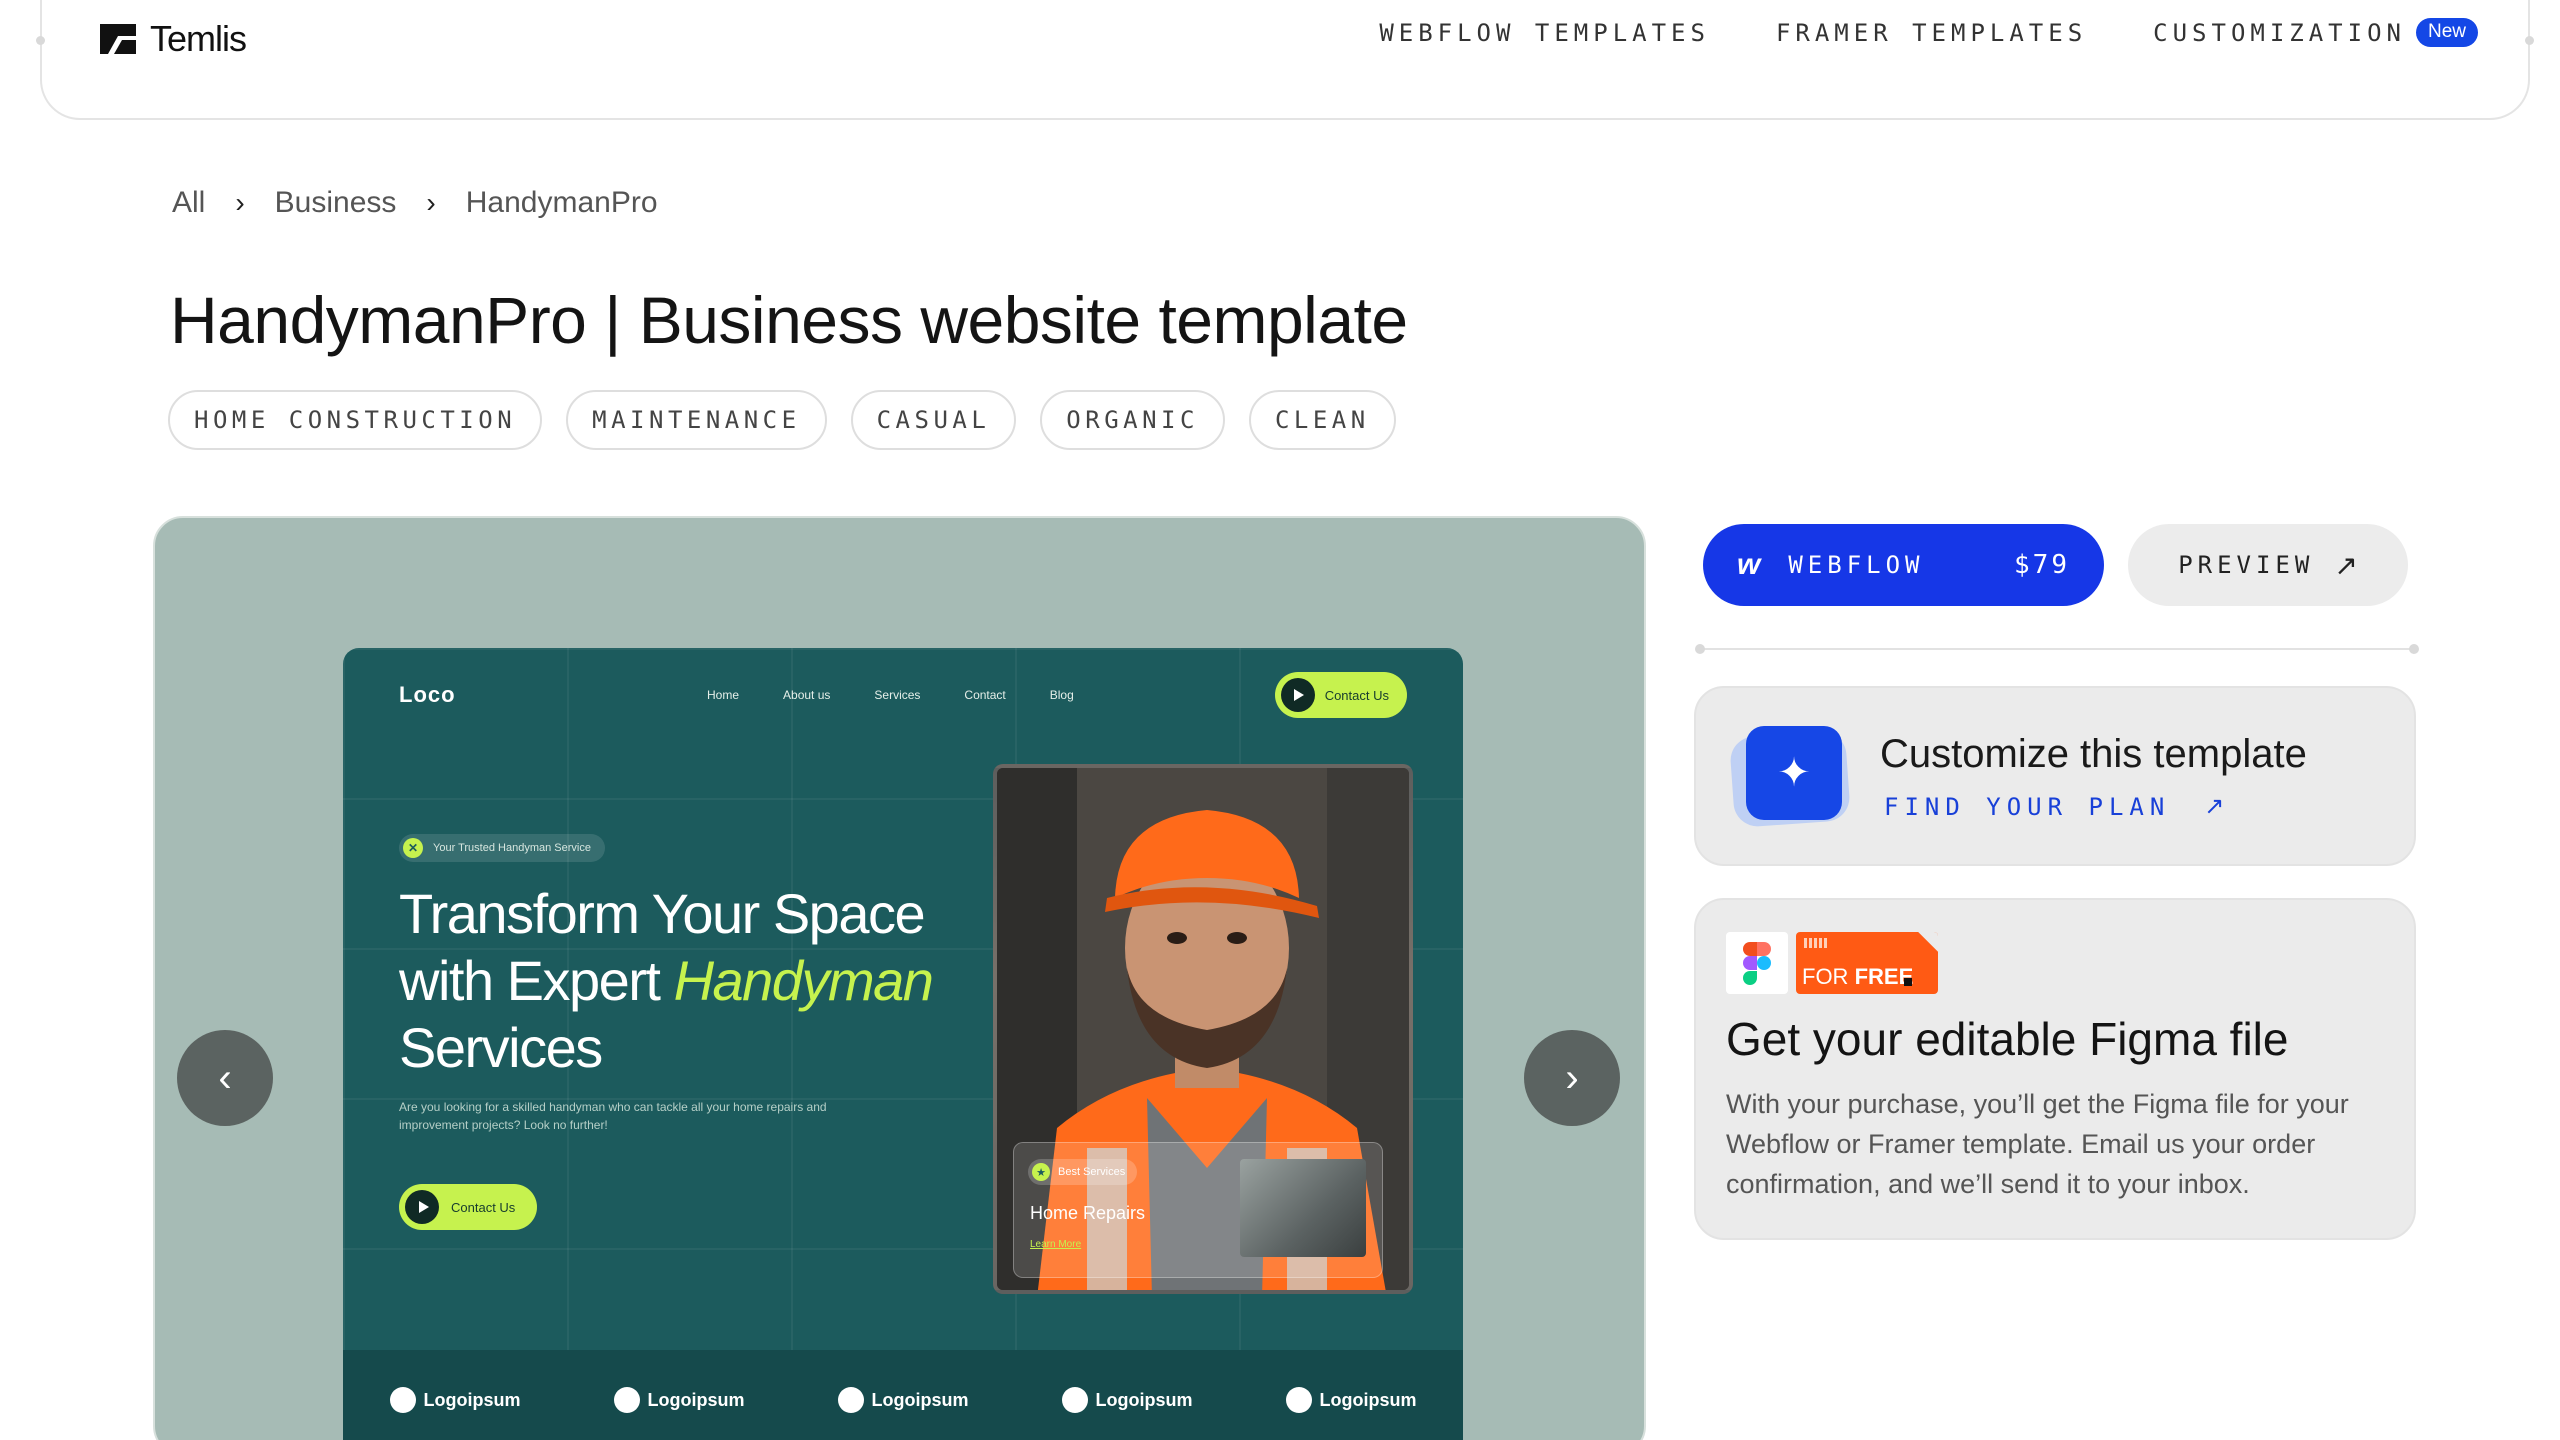 The height and width of the screenshot is (1440, 2560). What do you see at coordinates (2042, 565) in the screenshot?
I see `buy-price: $79` at bounding box center [2042, 565].